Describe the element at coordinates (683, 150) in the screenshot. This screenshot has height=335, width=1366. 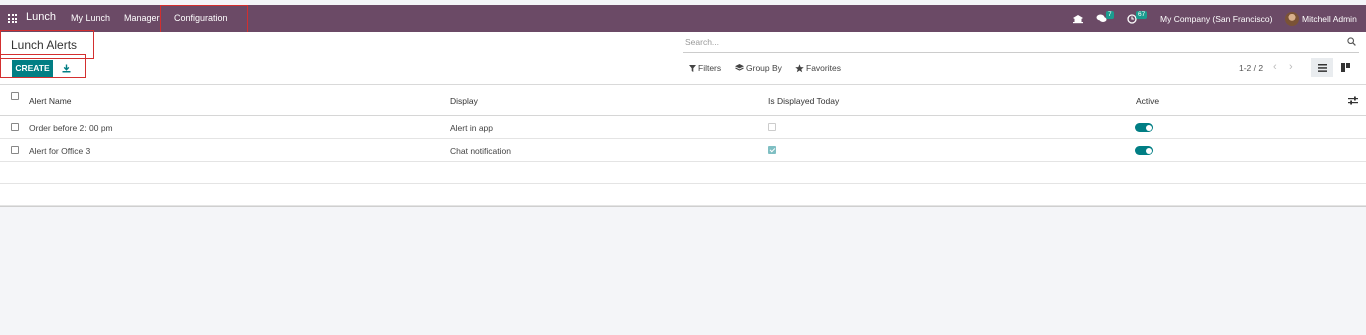
I see `table-row: Alert for Office 3 Chat notification` at that location.